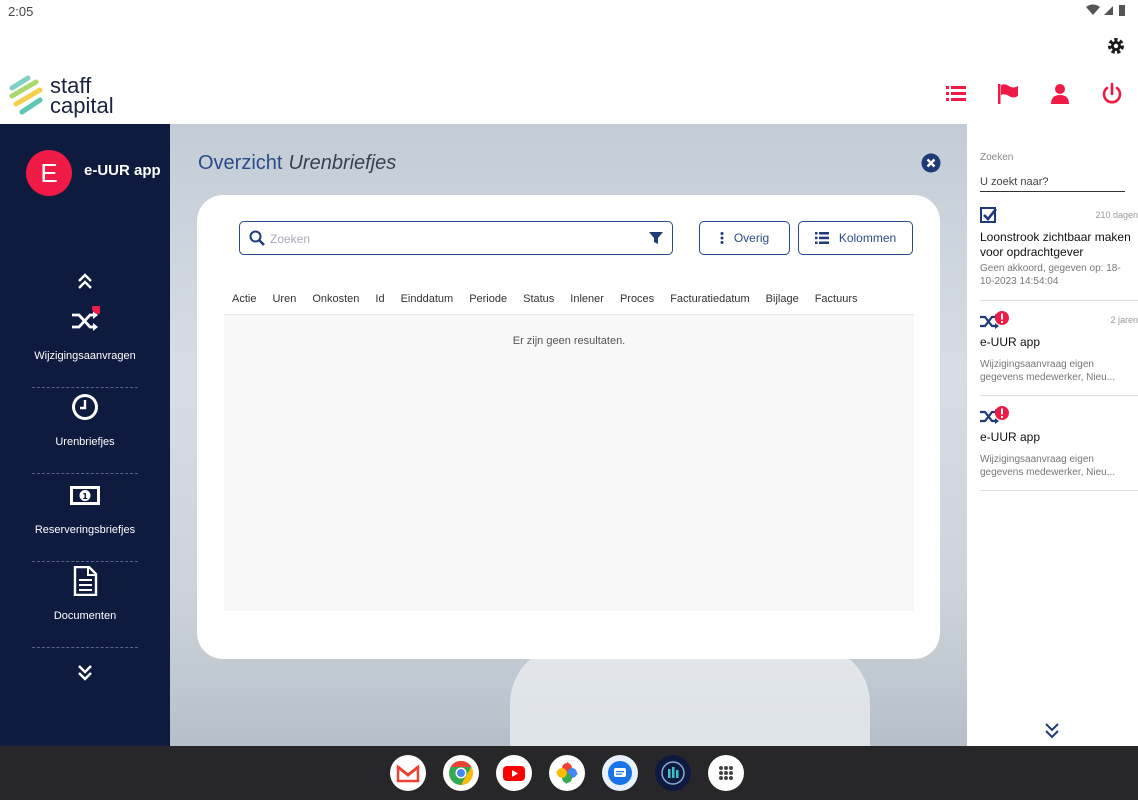  I want to click on checkbox-icon, so click(989, 215).